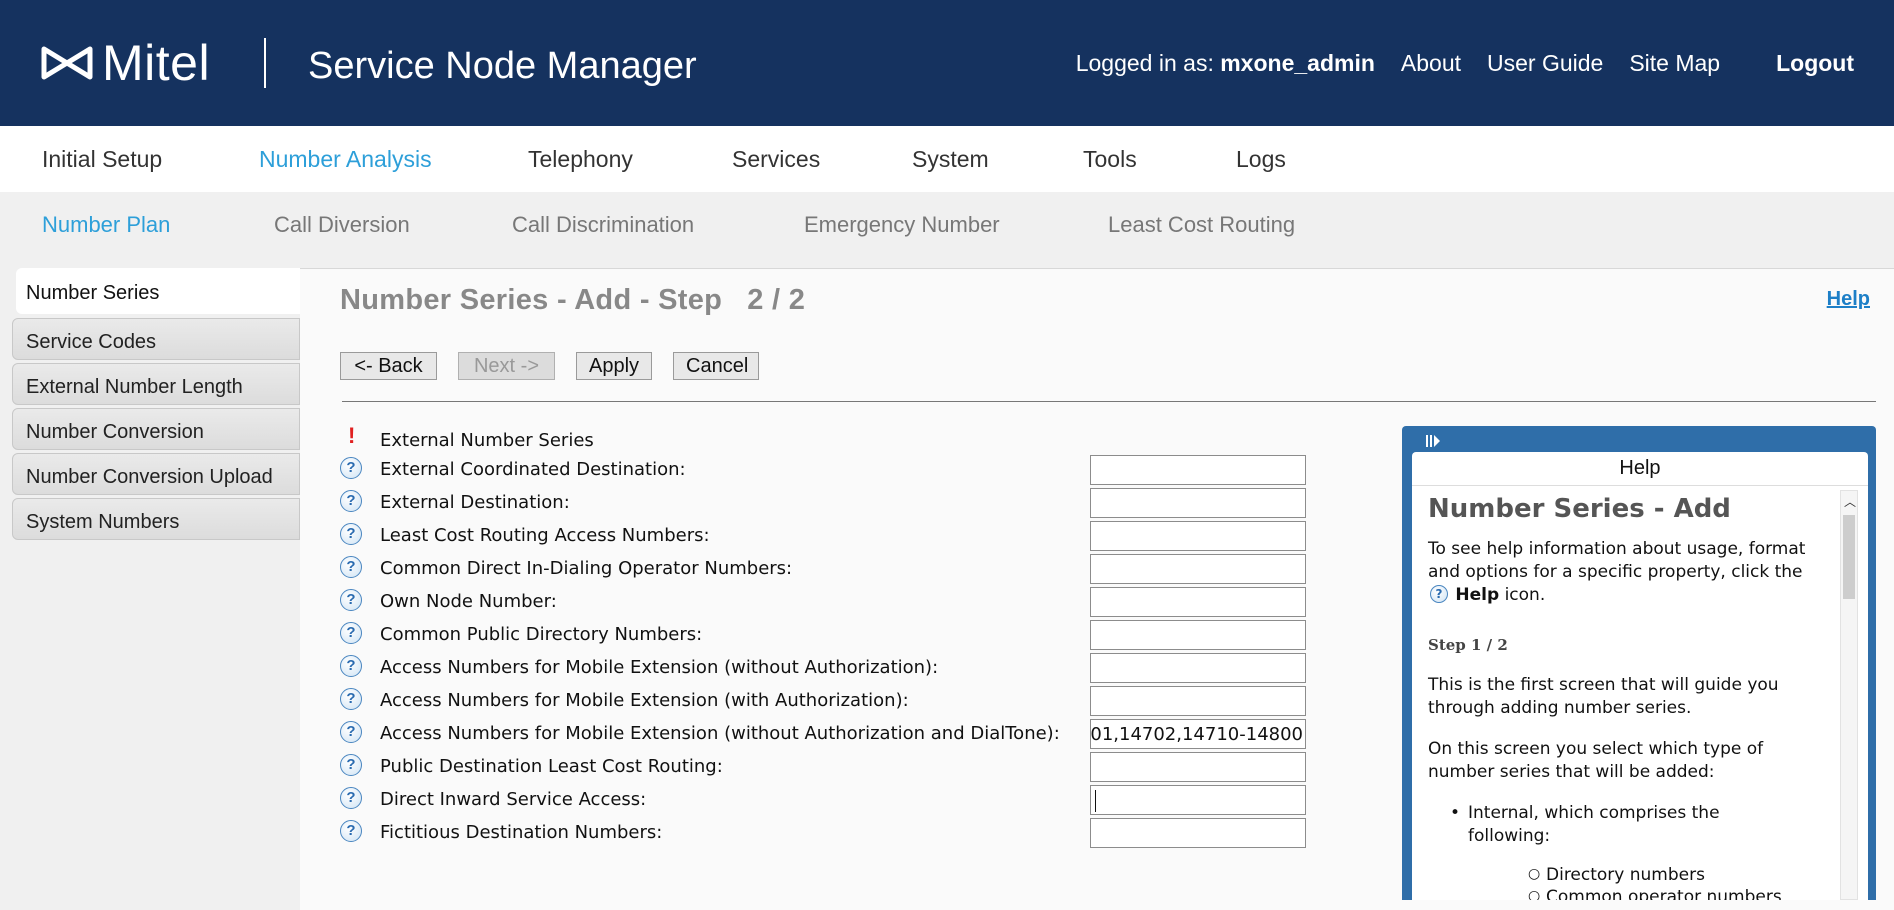 Image resolution: width=1894 pixels, height=910 pixels. I want to click on help-panel-header: Help, so click(1640, 469).